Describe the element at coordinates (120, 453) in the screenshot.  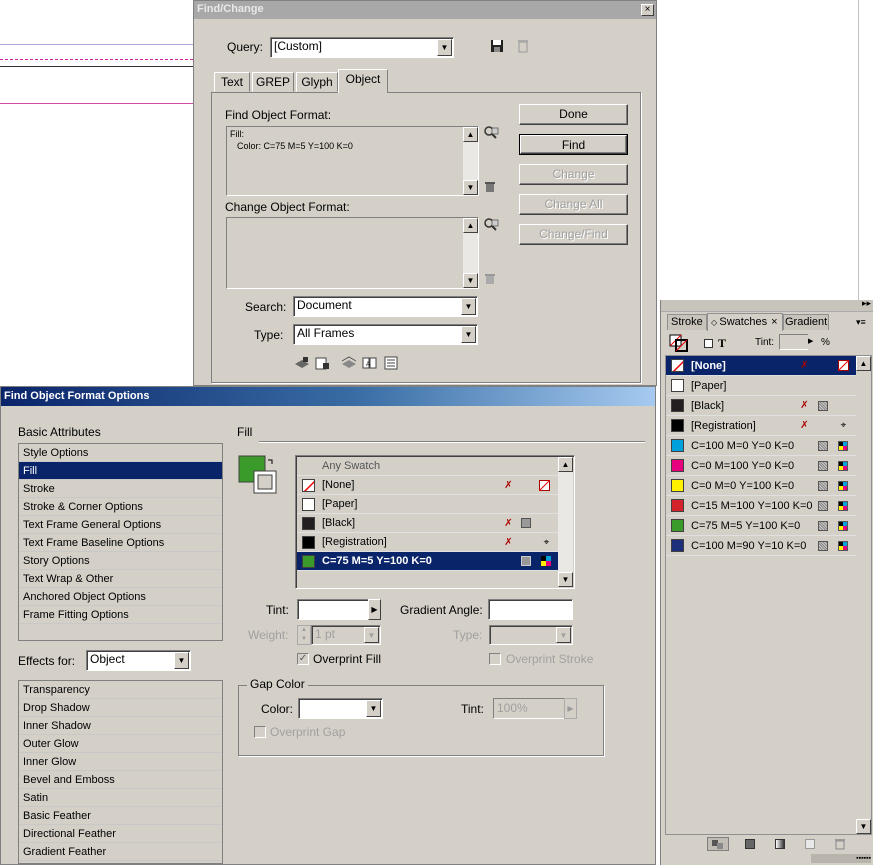
I see `basic-attribute-item: Style Options` at that location.